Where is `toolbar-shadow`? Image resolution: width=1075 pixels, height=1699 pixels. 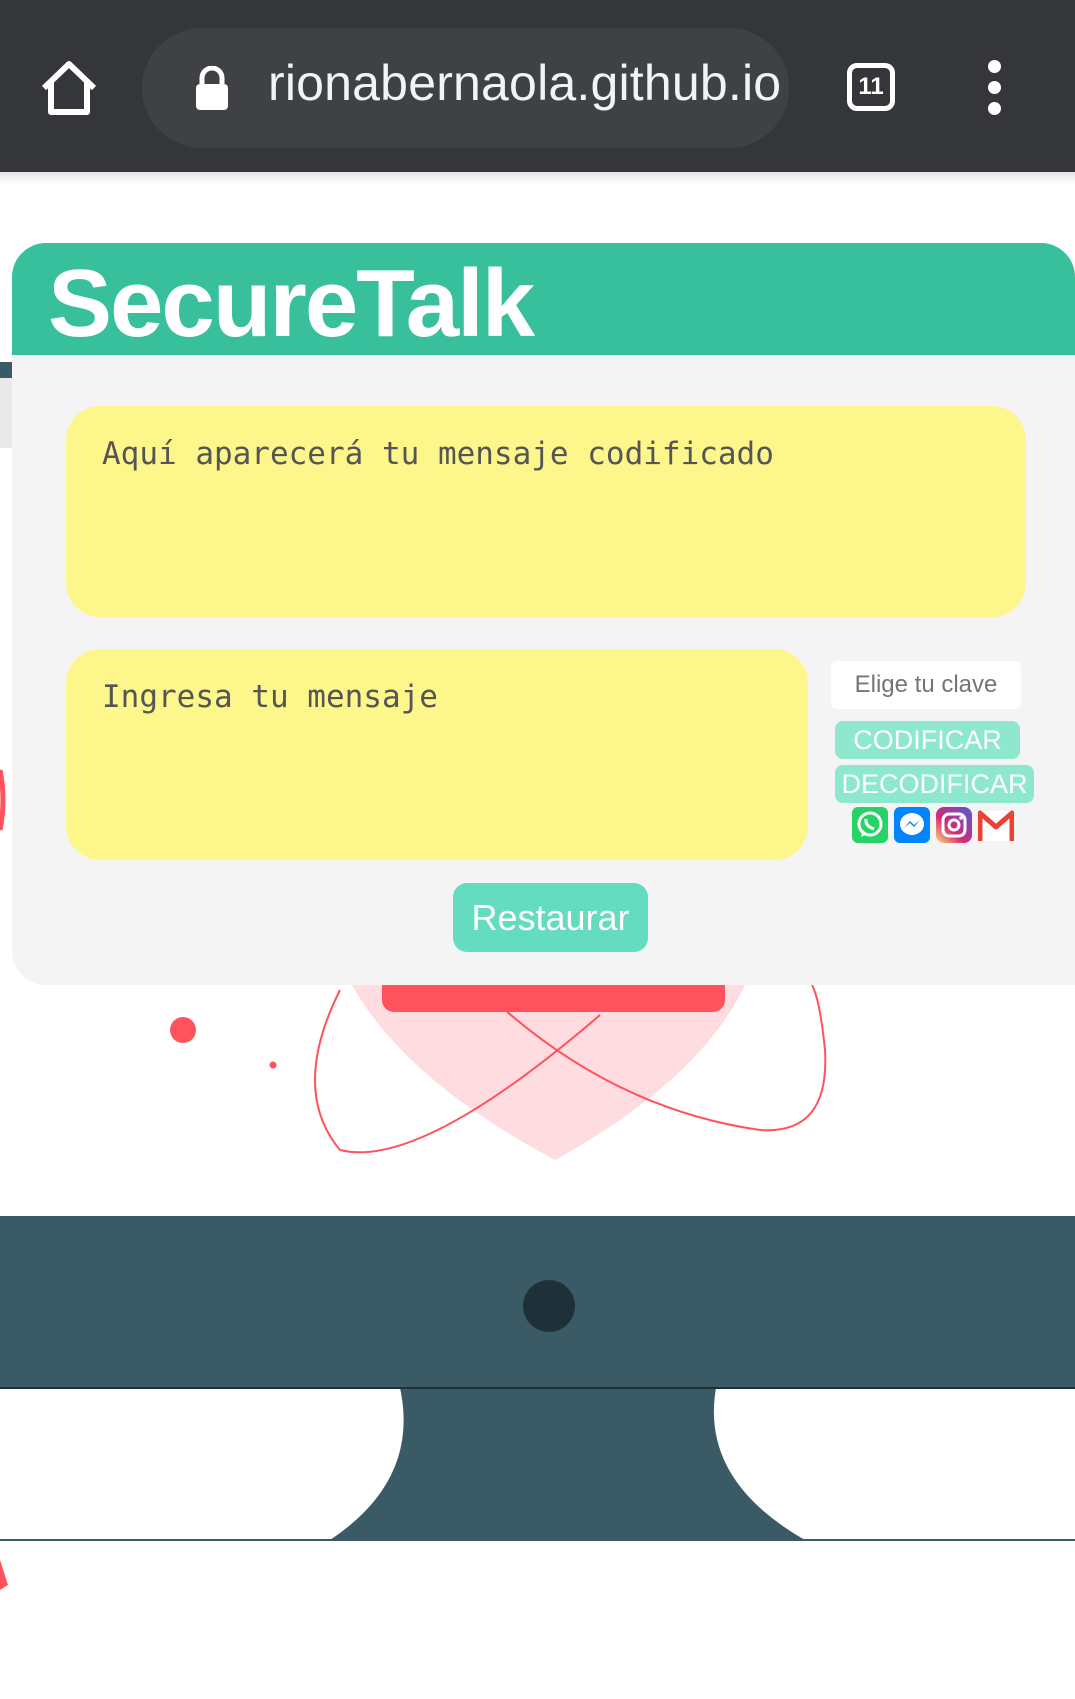
toolbar-shadow is located at coordinates (537, 178).